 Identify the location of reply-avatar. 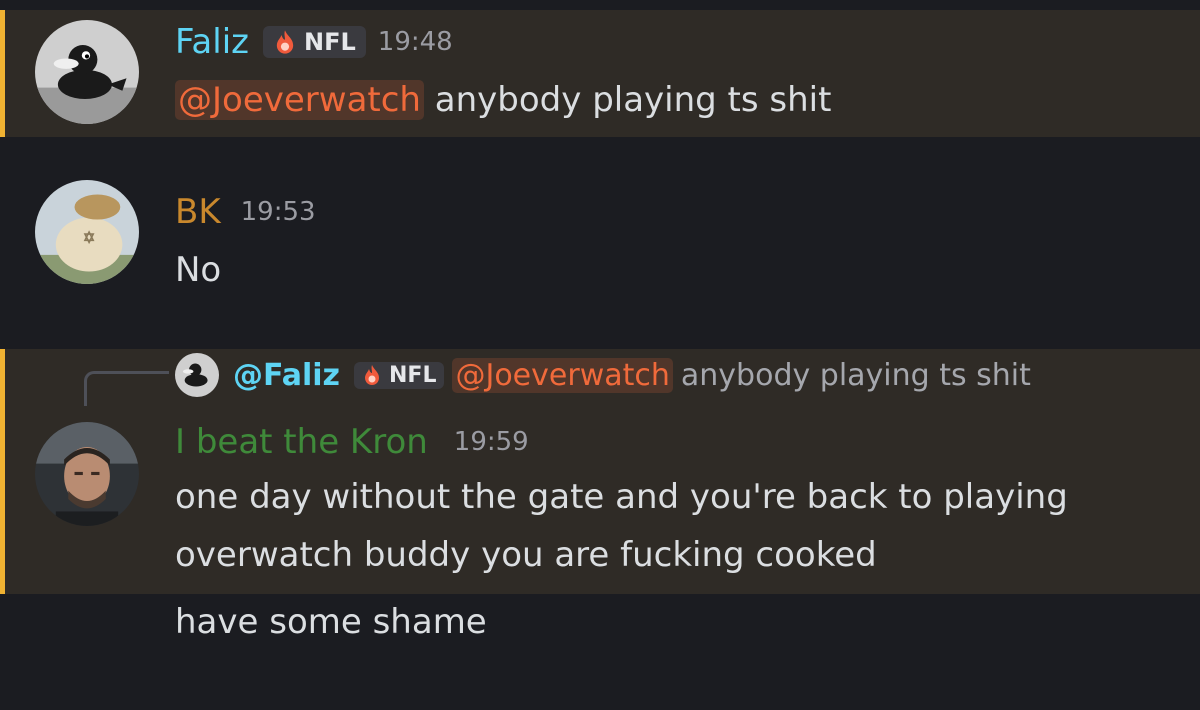
(197, 375).